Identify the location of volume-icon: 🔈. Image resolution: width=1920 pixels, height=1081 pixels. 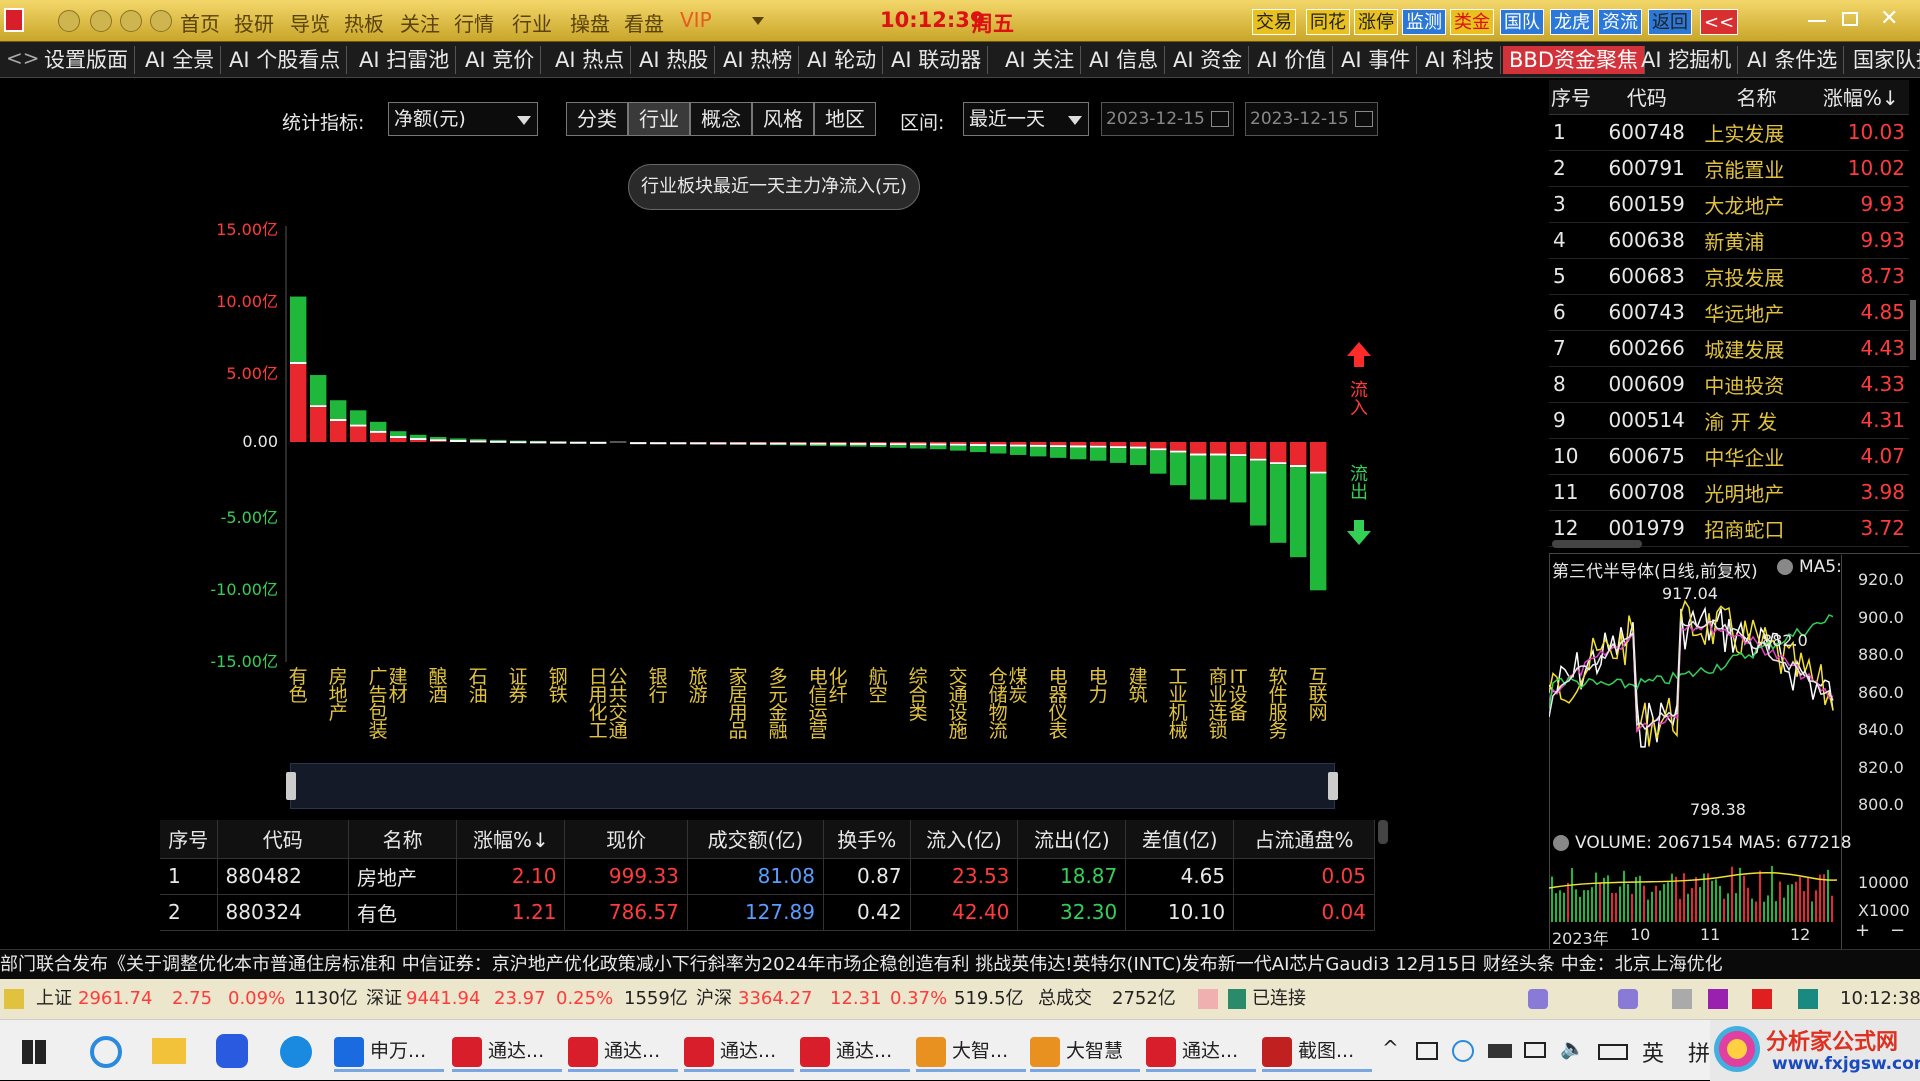
(1572, 1048).